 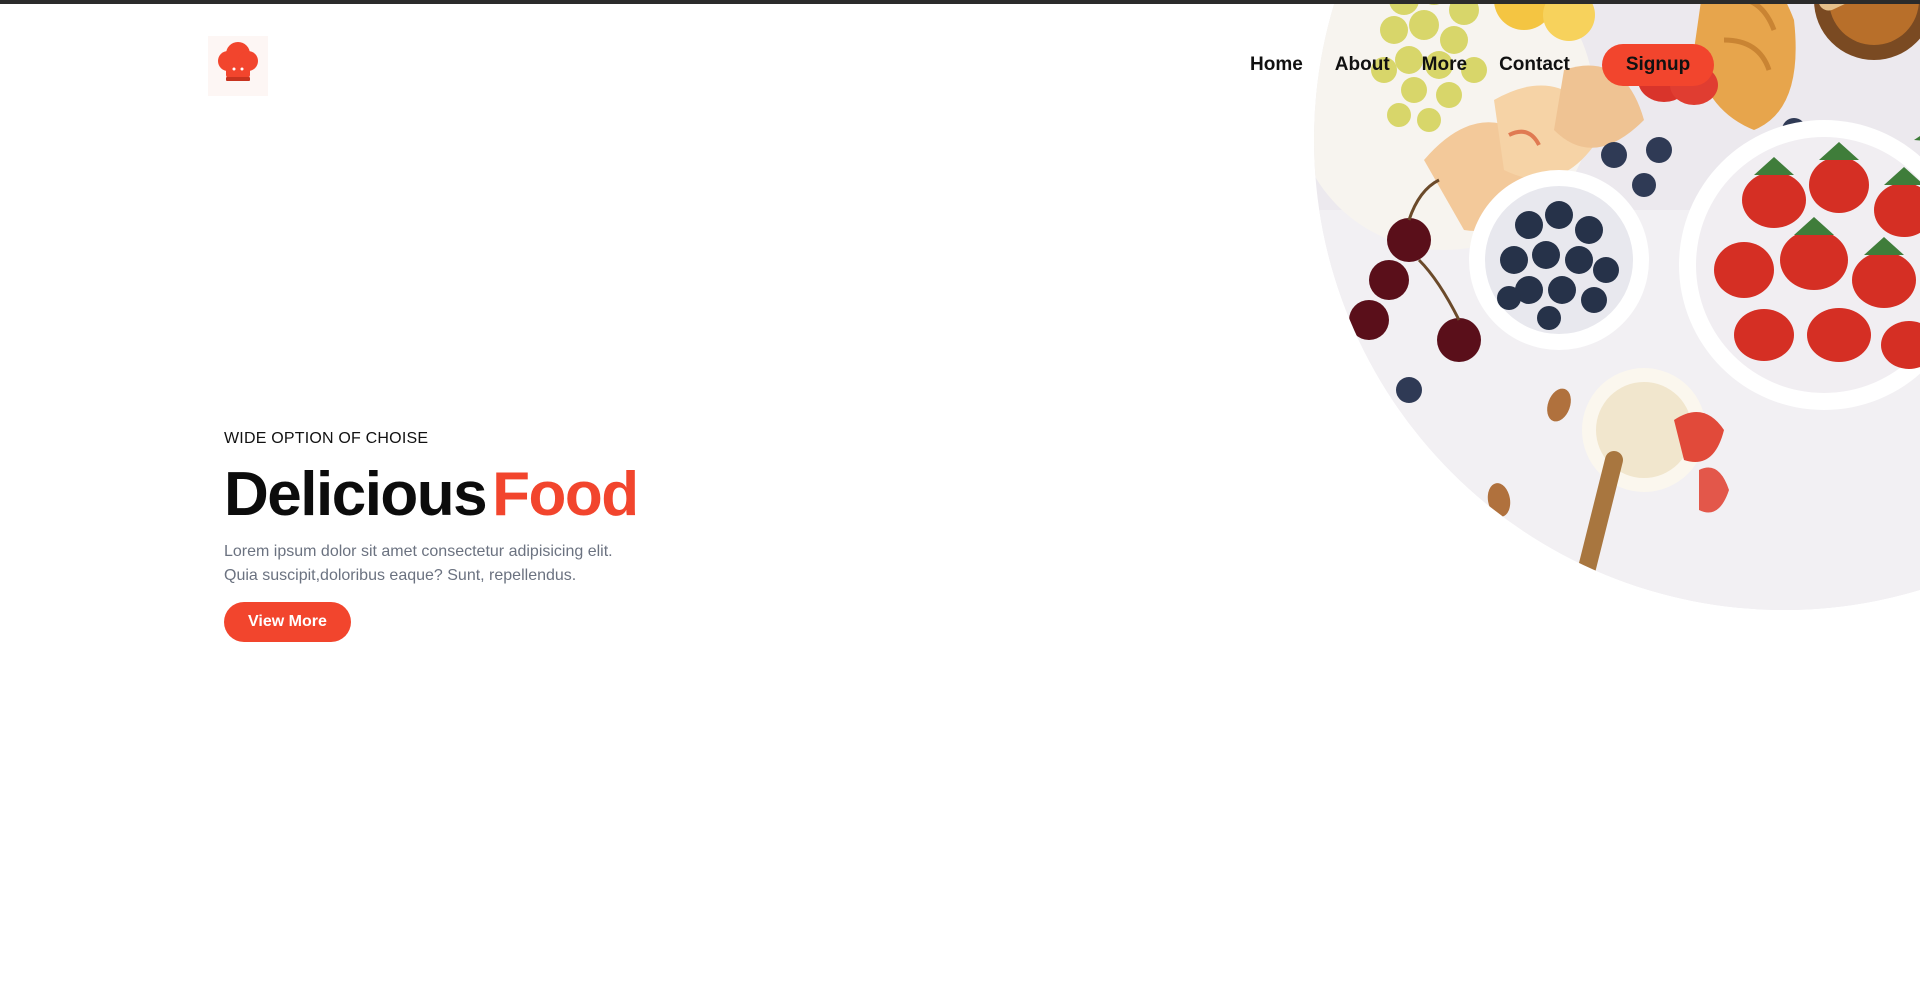 What do you see at coordinates (1276, 65) in the screenshot?
I see `nav-home: Home` at bounding box center [1276, 65].